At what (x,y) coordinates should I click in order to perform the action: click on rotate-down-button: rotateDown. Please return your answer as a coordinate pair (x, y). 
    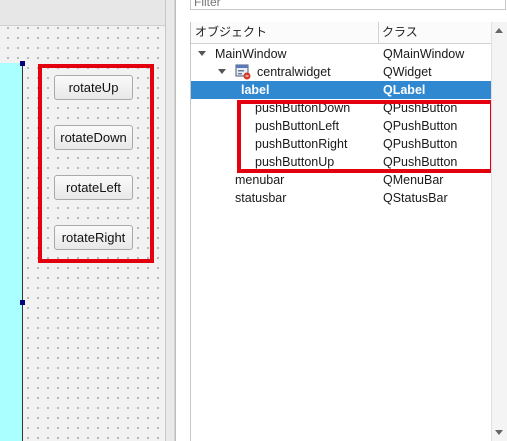
    Looking at the image, I should click on (93, 137).